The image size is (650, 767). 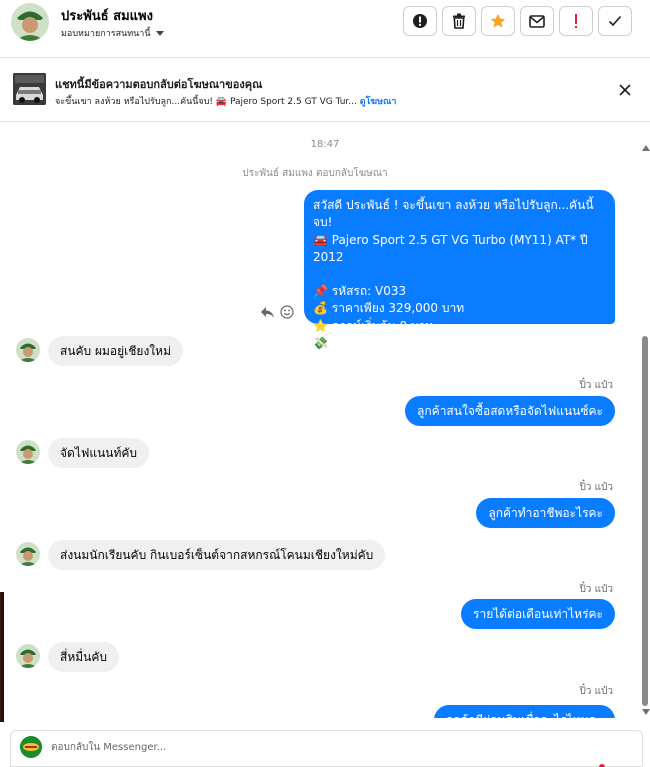 I want to click on outgoing-message: ลูกค้ามีผ่อนสินเชื่ออะไรไหมคะ, so click(x=524, y=711).